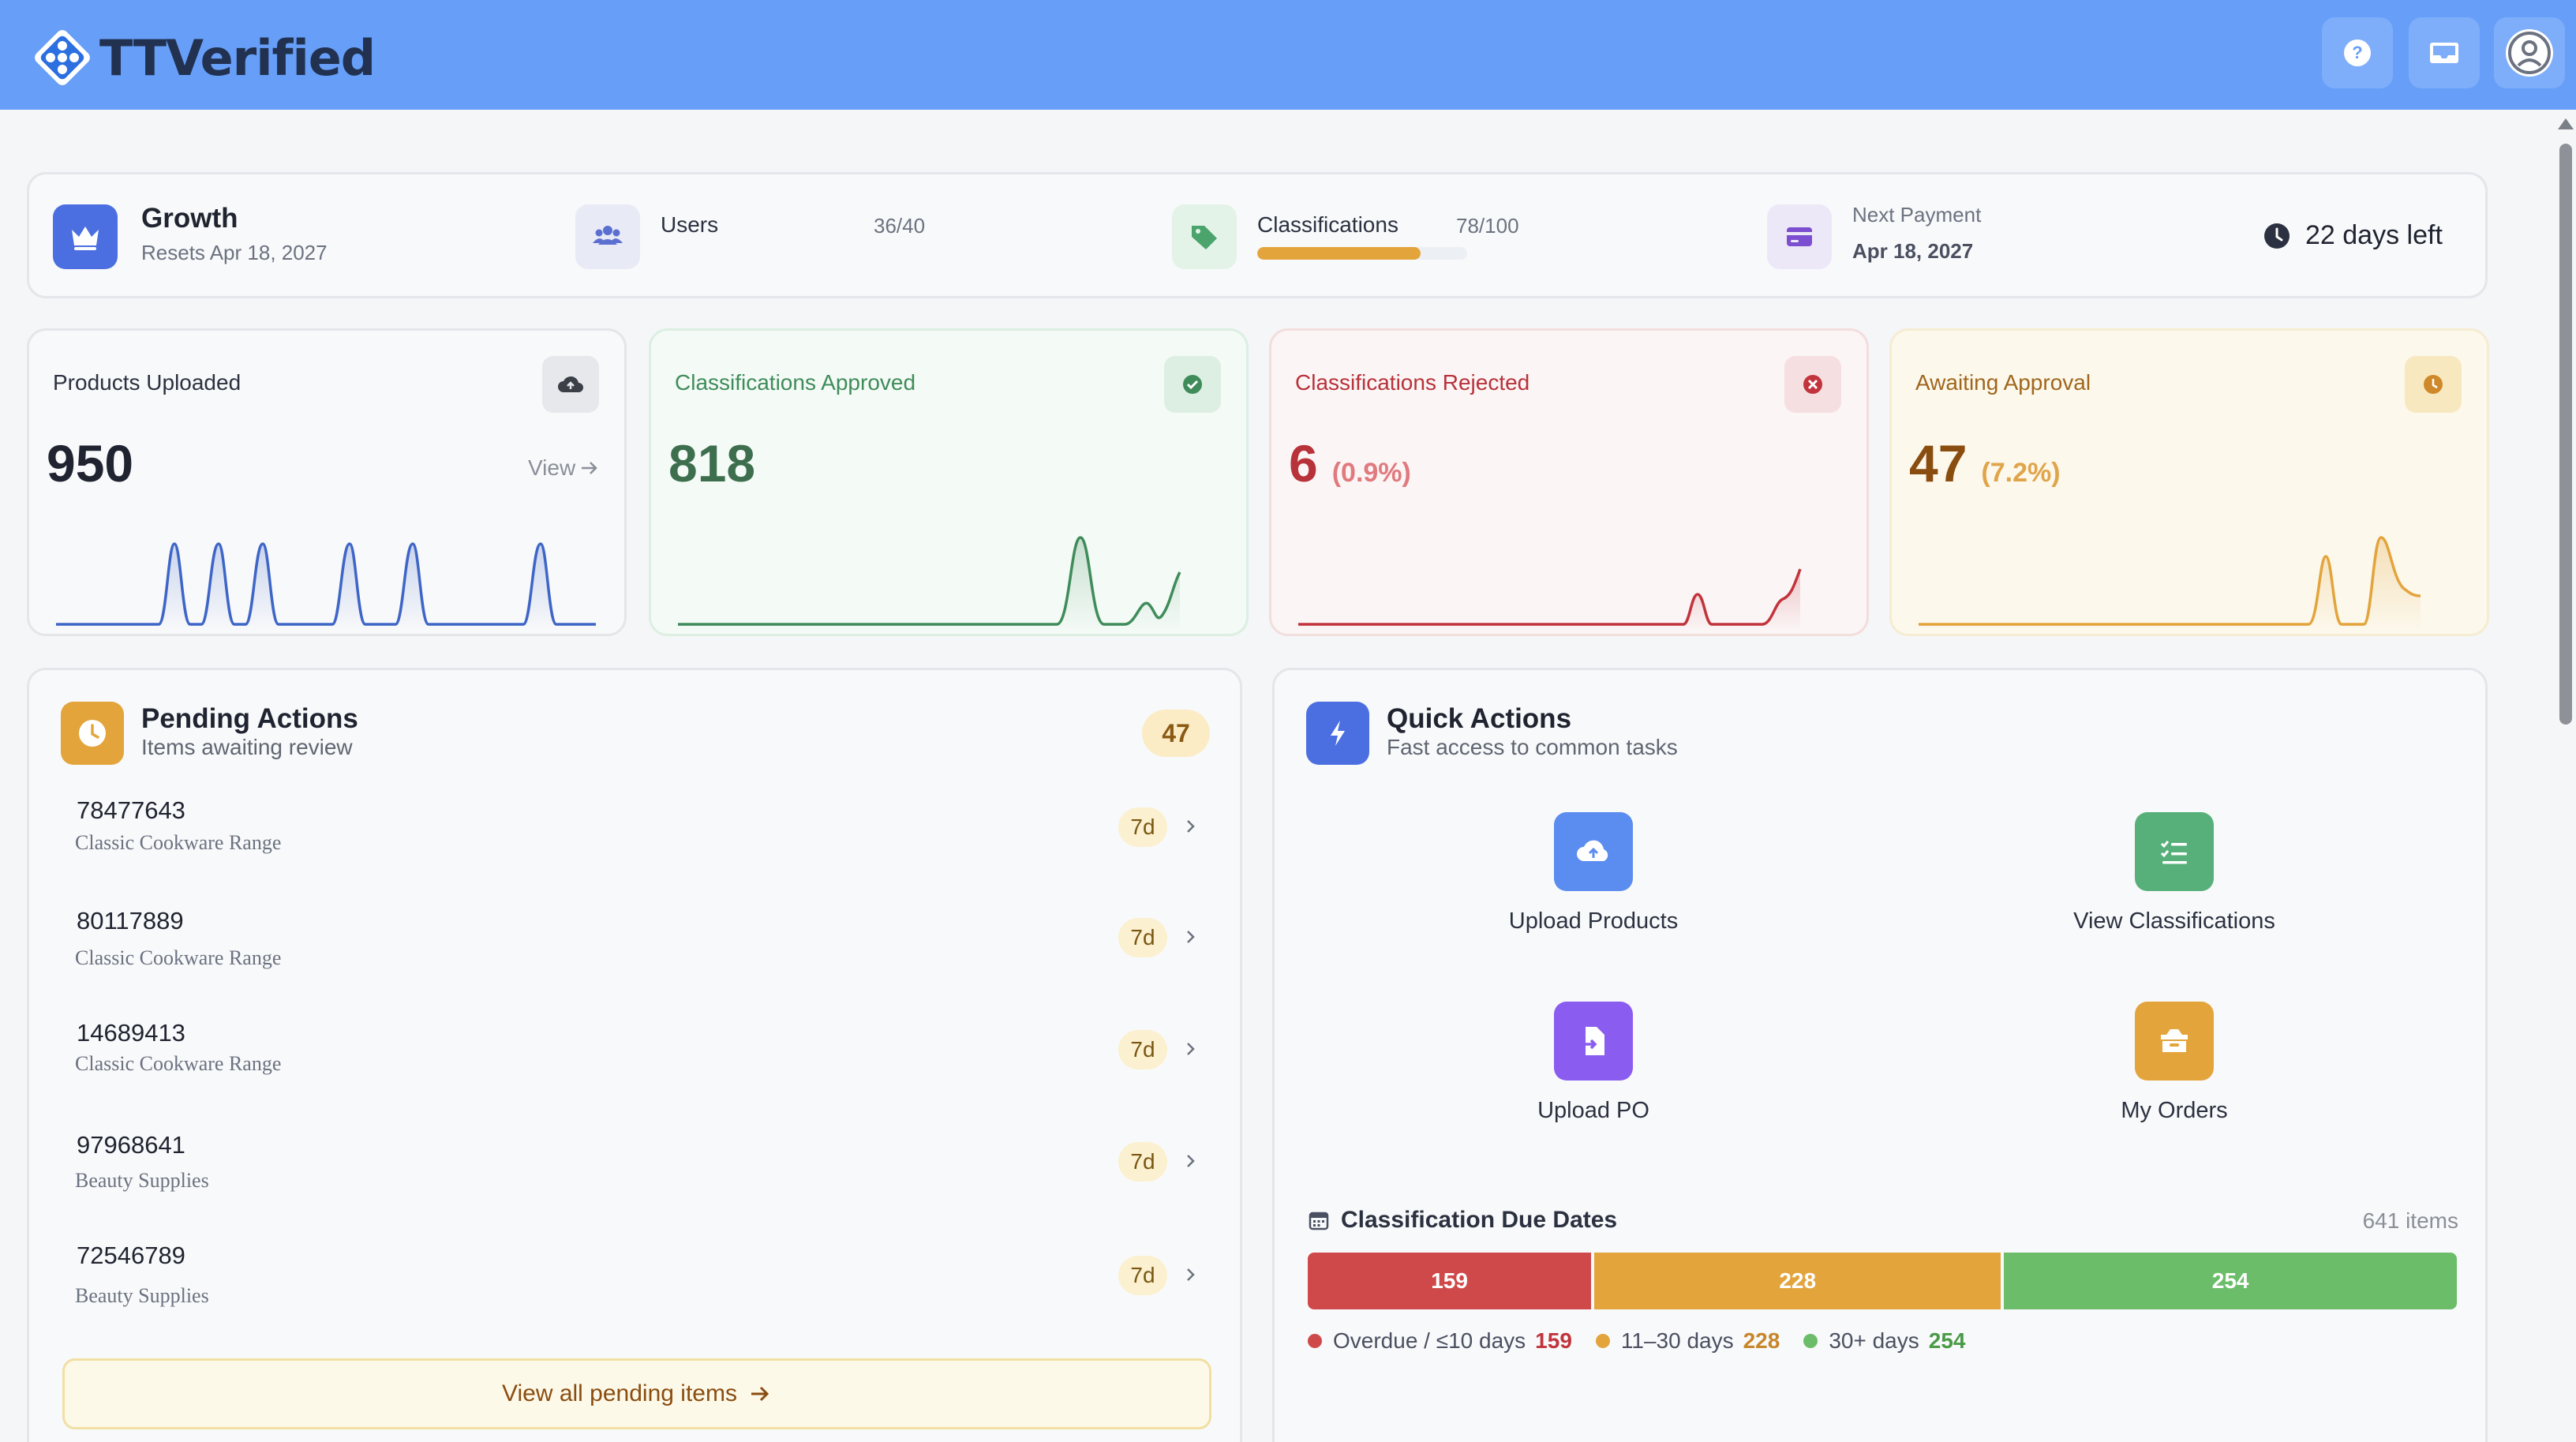 This screenshot has width=2576, height=1442. What do you see at coordinates (1288, 55) in the screenshot?
I see `top-navbar: TTVerified ?` at bounding box center [1288, 55].